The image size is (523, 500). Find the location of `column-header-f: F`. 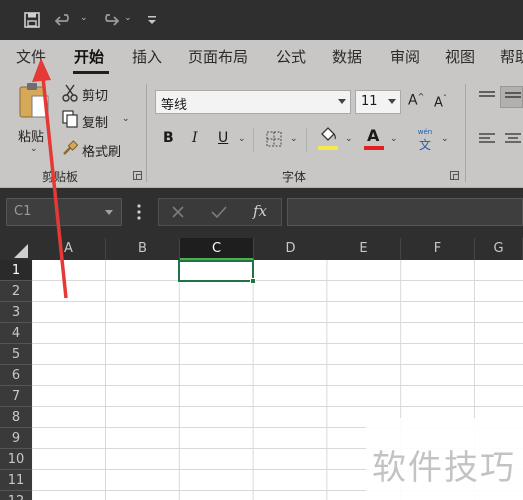

column-header-f: F is located at coordinates (438, 249).